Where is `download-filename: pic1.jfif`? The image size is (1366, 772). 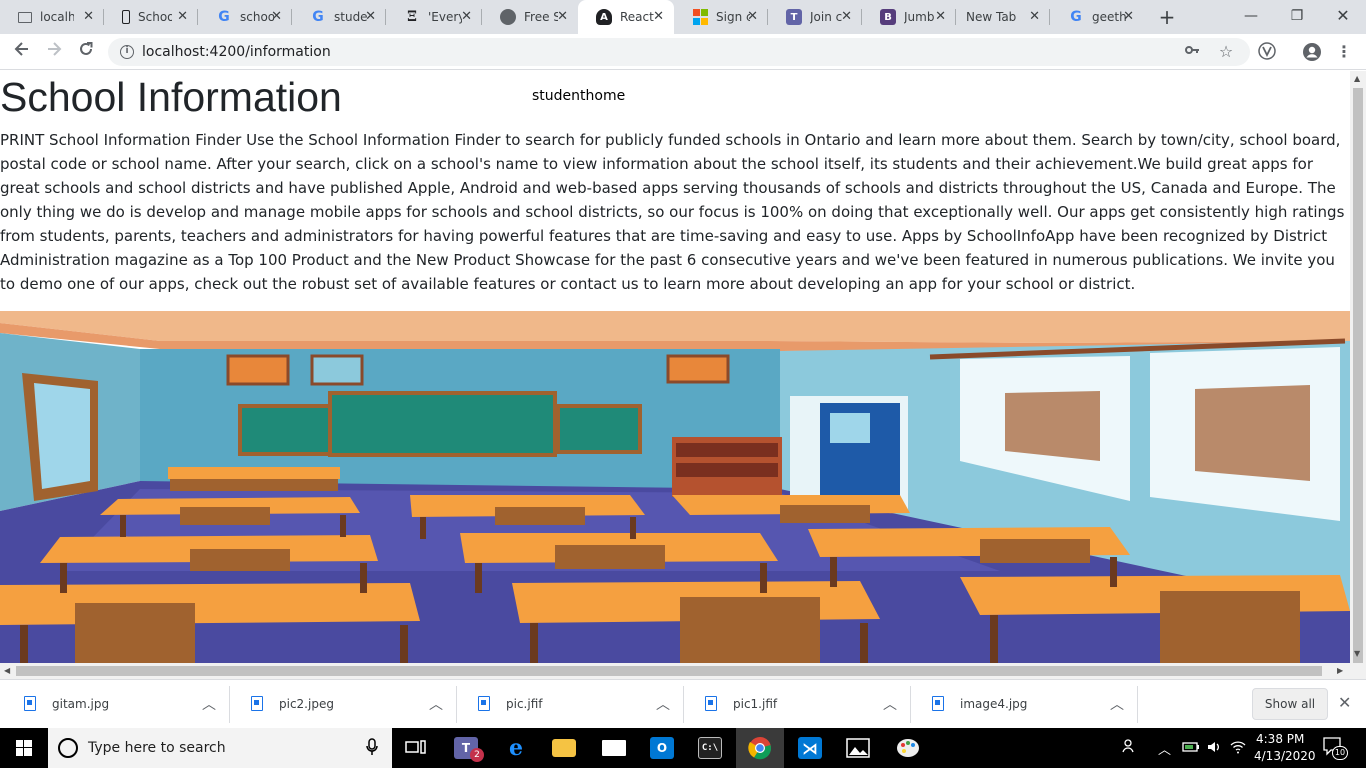
download-filename: pic1.jfif is located at coordinates (755, 704).